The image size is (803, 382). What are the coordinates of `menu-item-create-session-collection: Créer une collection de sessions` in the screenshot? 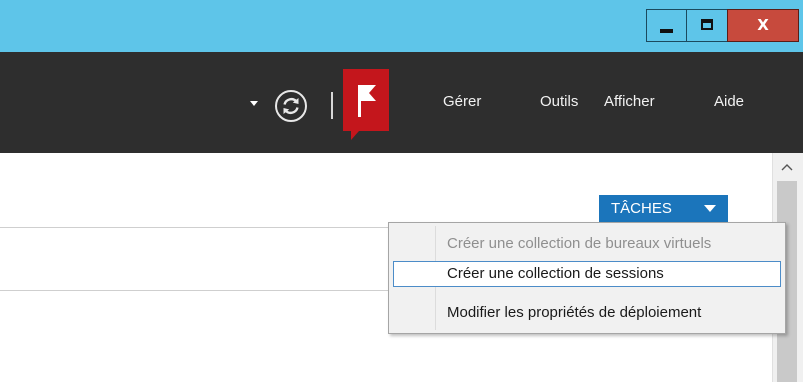 It's located at (587, 274).